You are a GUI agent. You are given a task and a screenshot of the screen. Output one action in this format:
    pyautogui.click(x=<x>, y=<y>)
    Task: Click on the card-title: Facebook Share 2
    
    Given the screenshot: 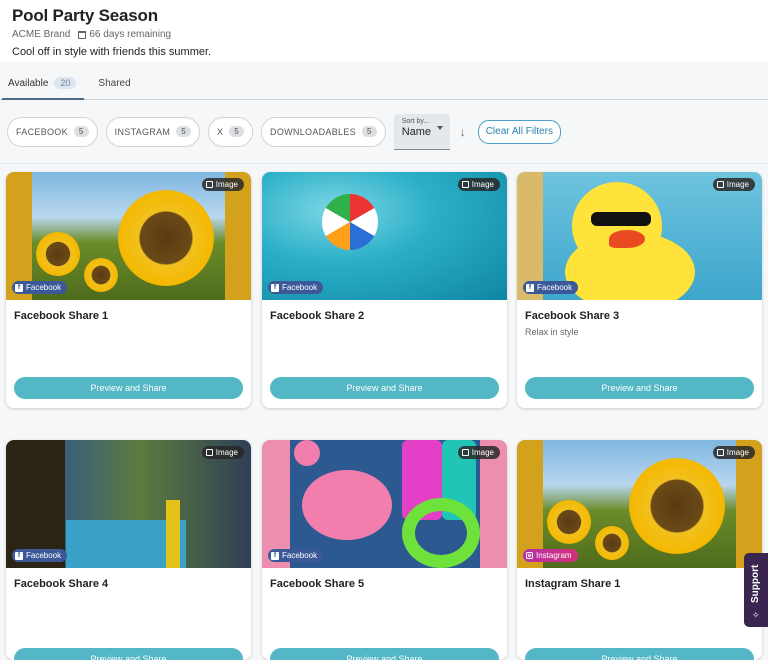 What is the action you would take?
    pyautogui.click(x=317, y=316)
    